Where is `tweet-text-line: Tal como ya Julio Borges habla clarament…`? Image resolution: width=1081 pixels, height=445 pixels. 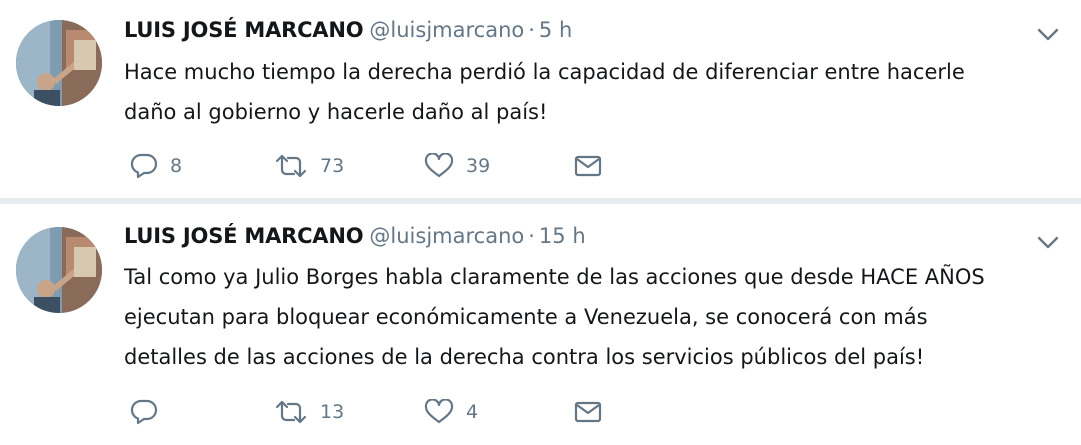 tweet-text-line: Tal como ya Julio Borges habla clarament… is located at coordinates (554, 277).